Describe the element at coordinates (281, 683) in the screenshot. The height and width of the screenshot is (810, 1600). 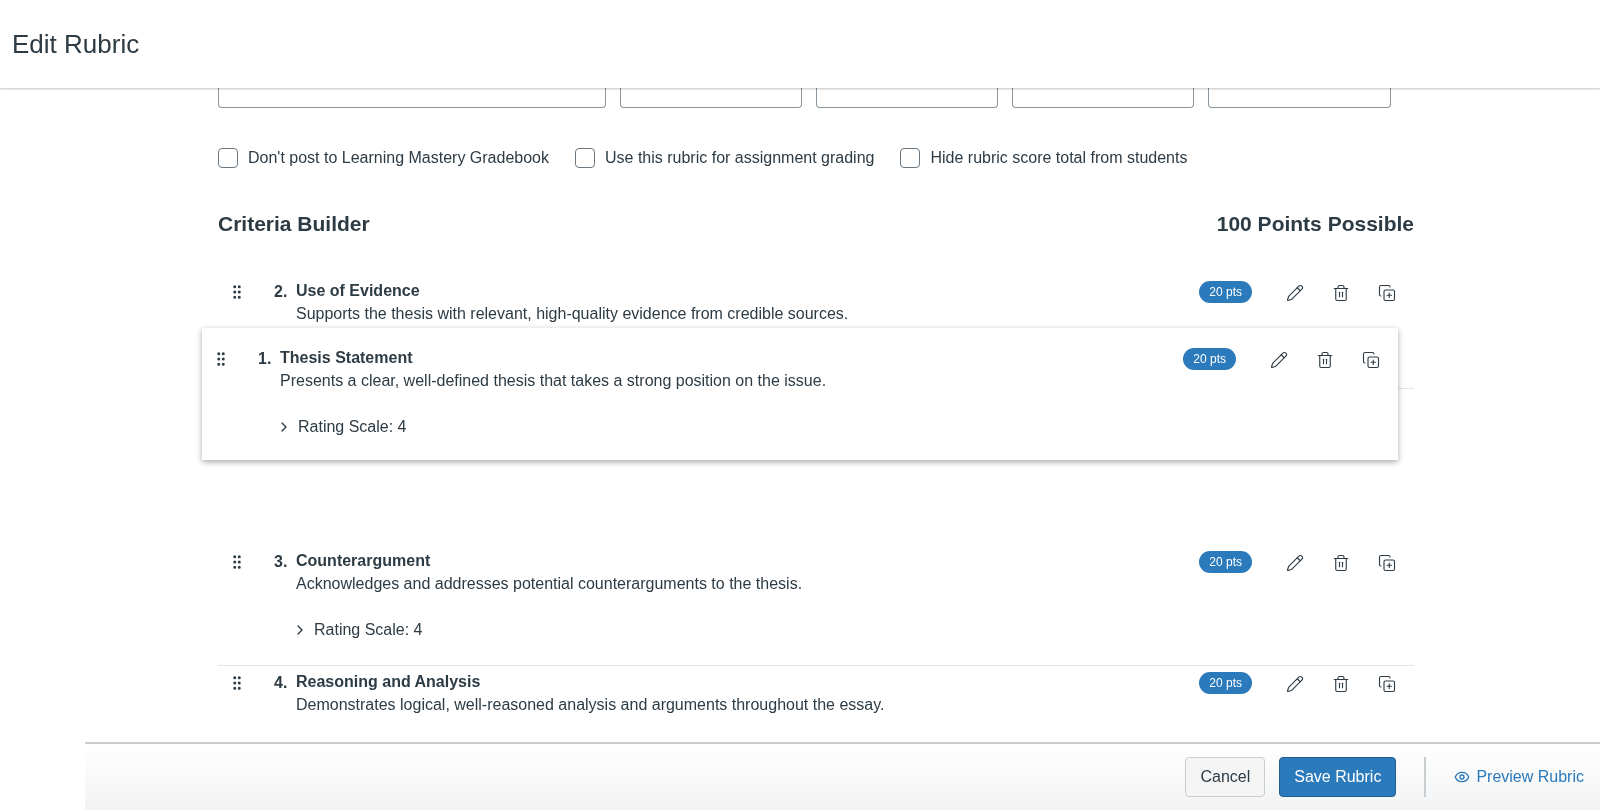
I see `criterion-number: 4.` at that location.